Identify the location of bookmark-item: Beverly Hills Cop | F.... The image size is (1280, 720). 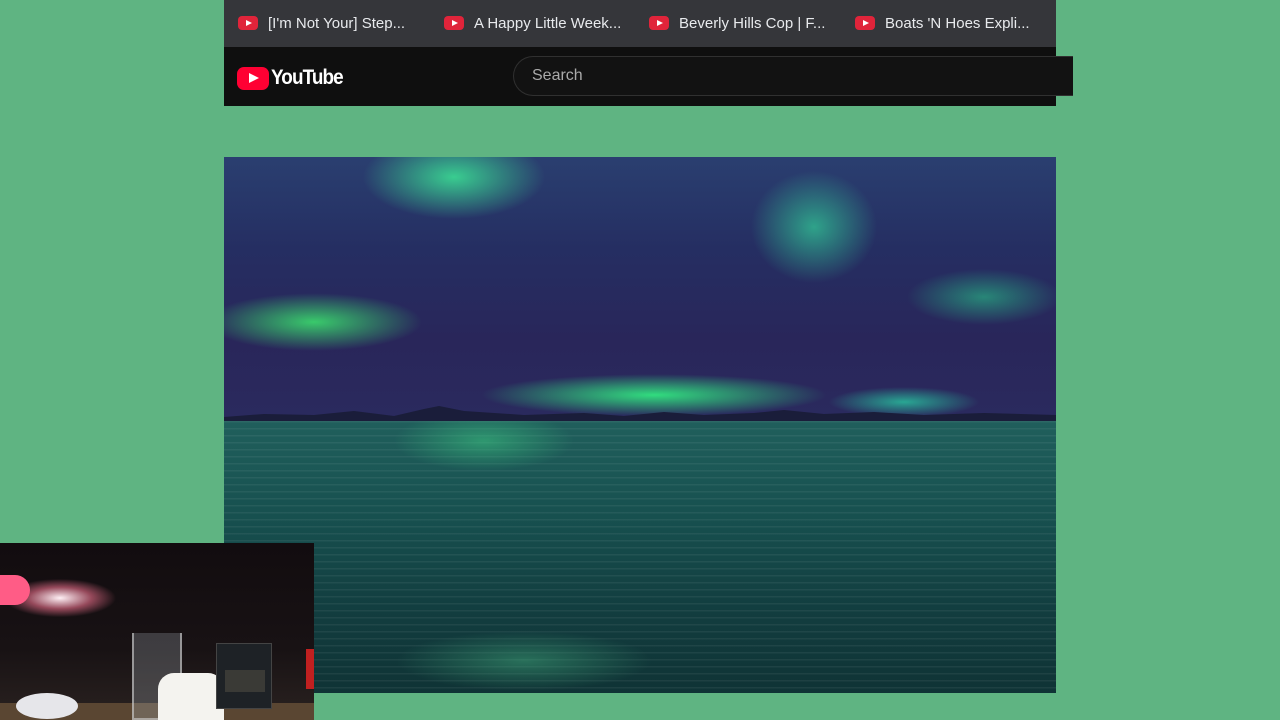
(737, 23).